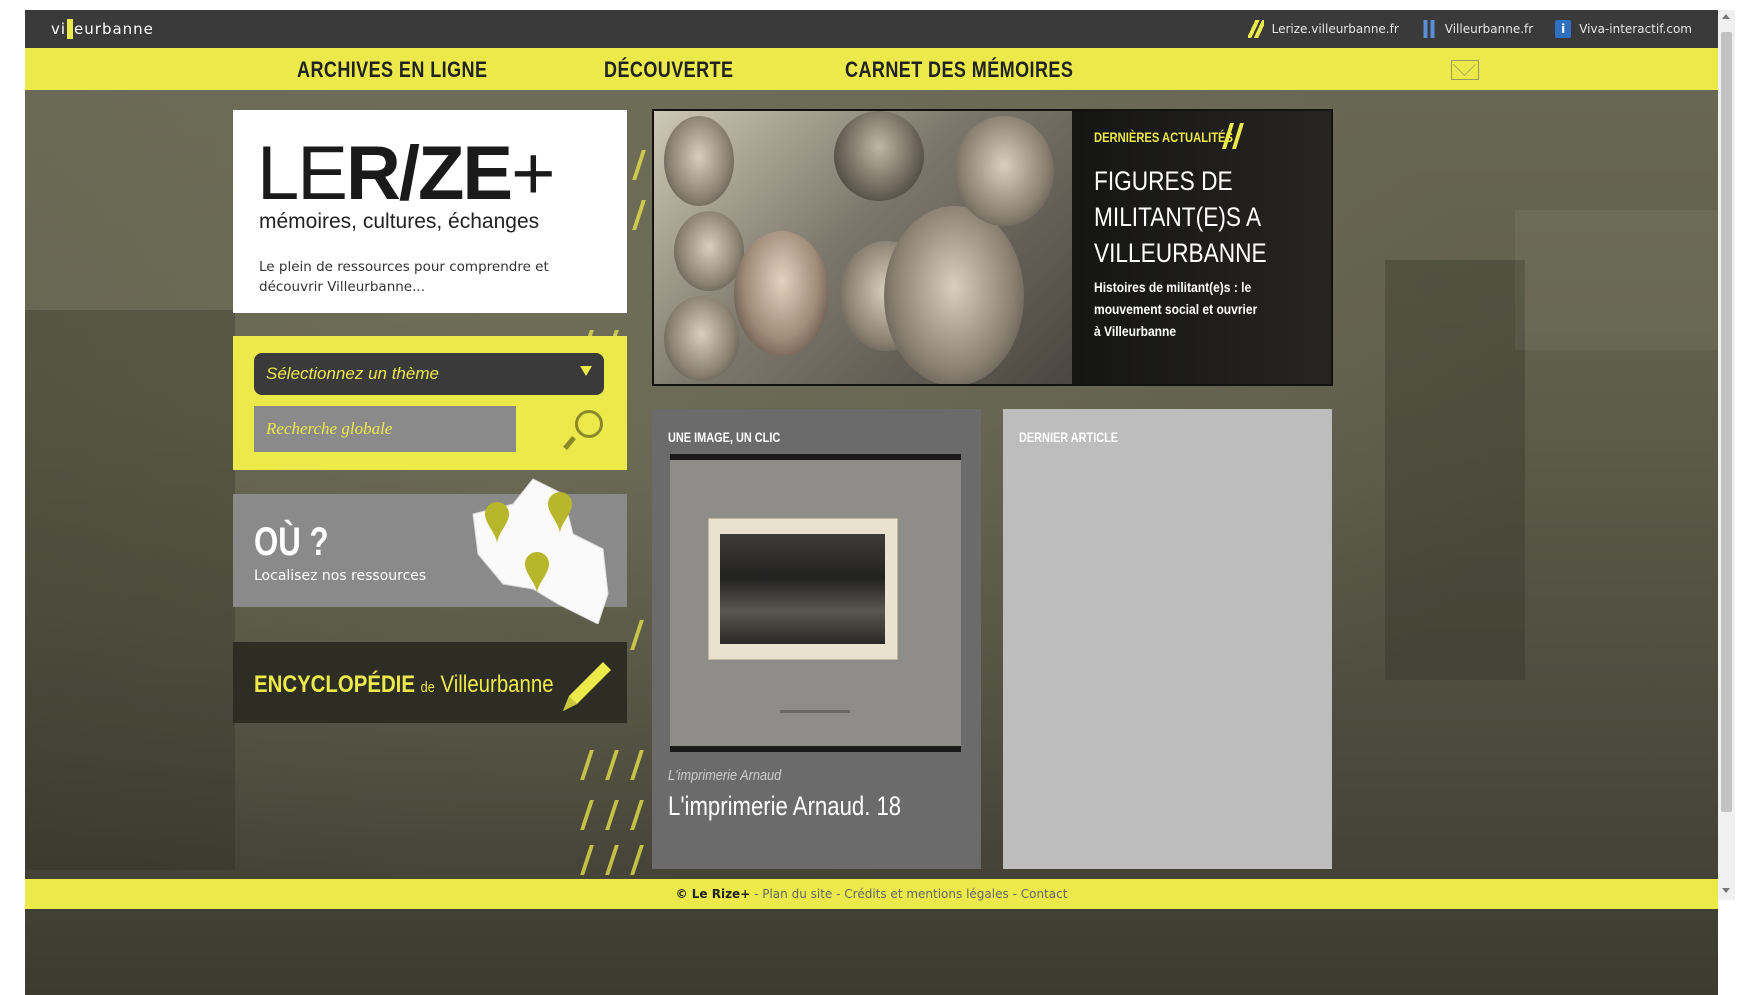  I want to click on global-search-input, so click(385, 429).